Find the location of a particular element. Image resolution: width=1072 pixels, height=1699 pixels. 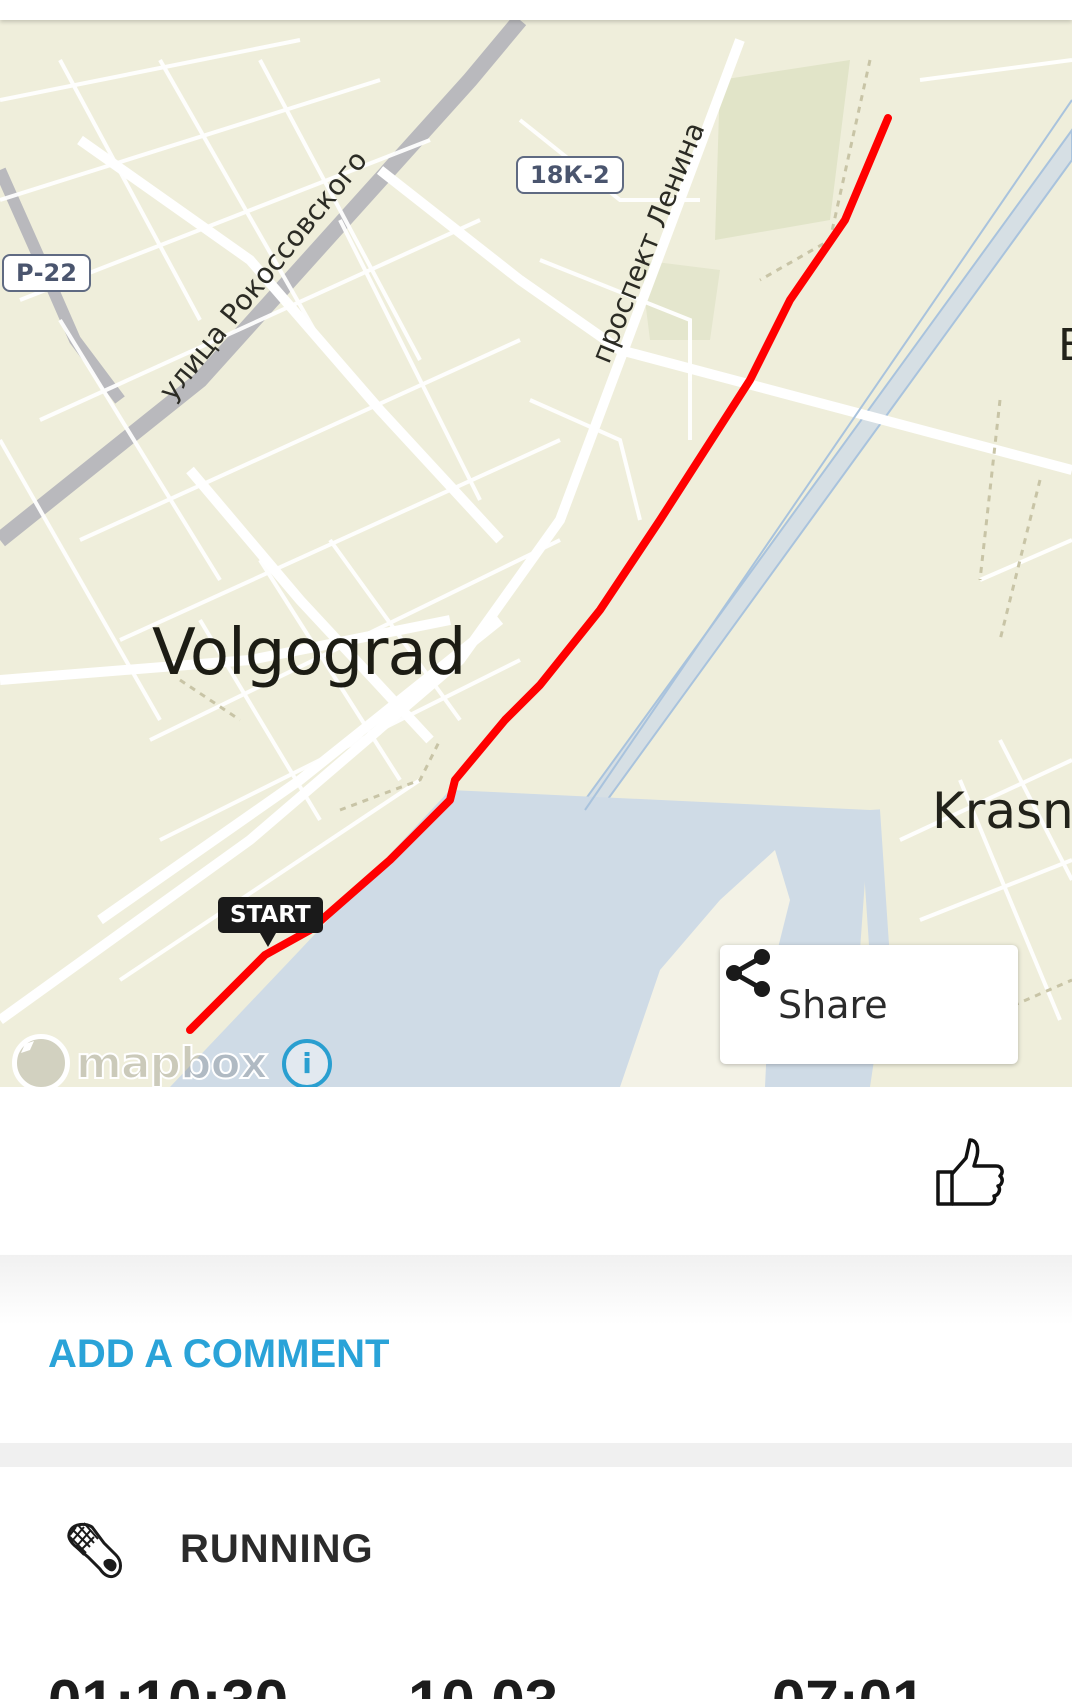

mapbox-attribution: mapbox is located at coordinates (140, 1060).